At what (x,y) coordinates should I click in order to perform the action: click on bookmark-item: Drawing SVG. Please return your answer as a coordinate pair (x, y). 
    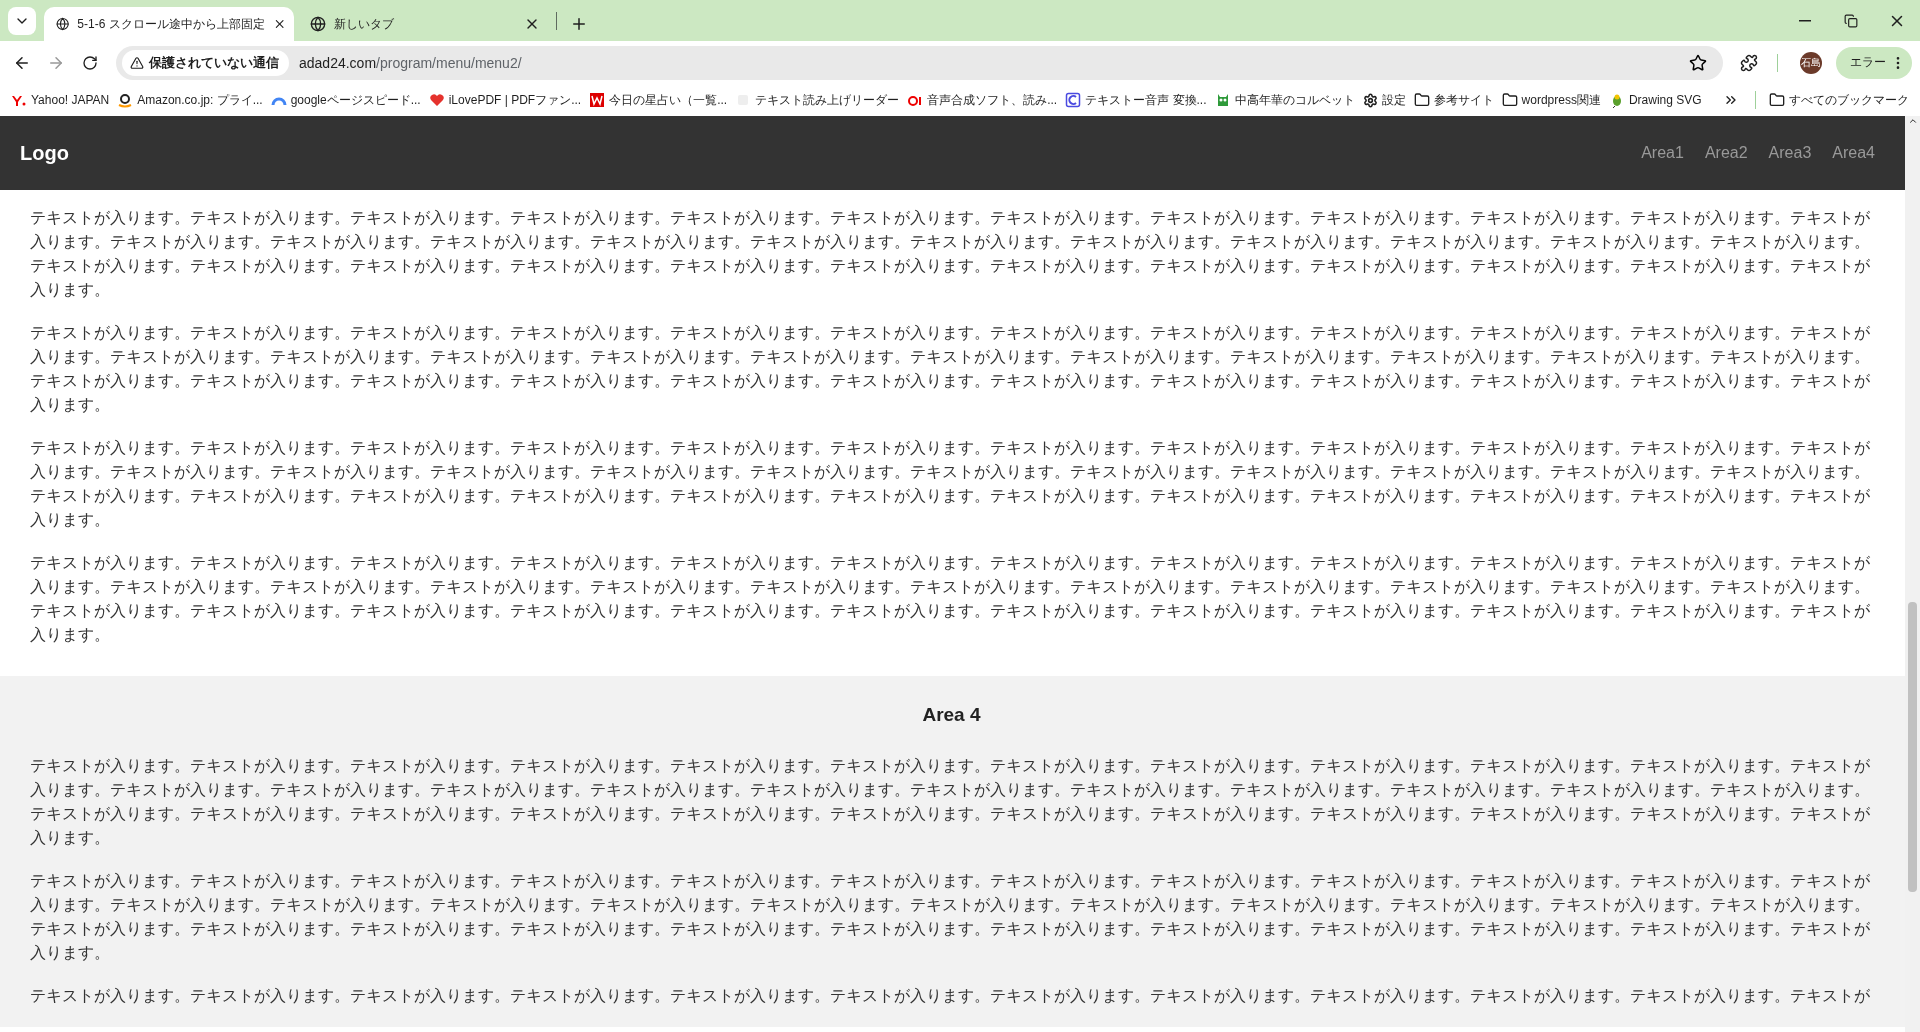
    Looking at the image, I should click on (1655, 100).